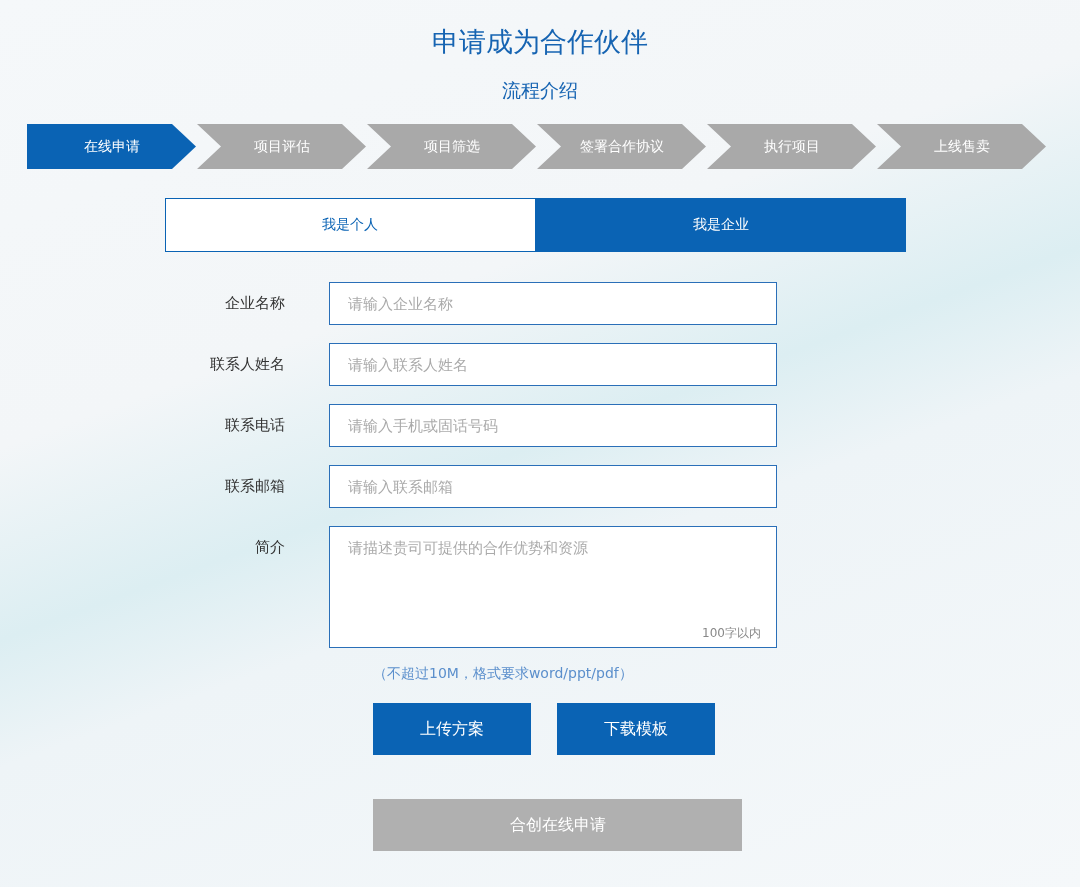  Describe the element at coordinates (503, 674) in the screenshot. I see `upload-note: （不超过10M，格式要求word/ppt/pdf）` at that location.